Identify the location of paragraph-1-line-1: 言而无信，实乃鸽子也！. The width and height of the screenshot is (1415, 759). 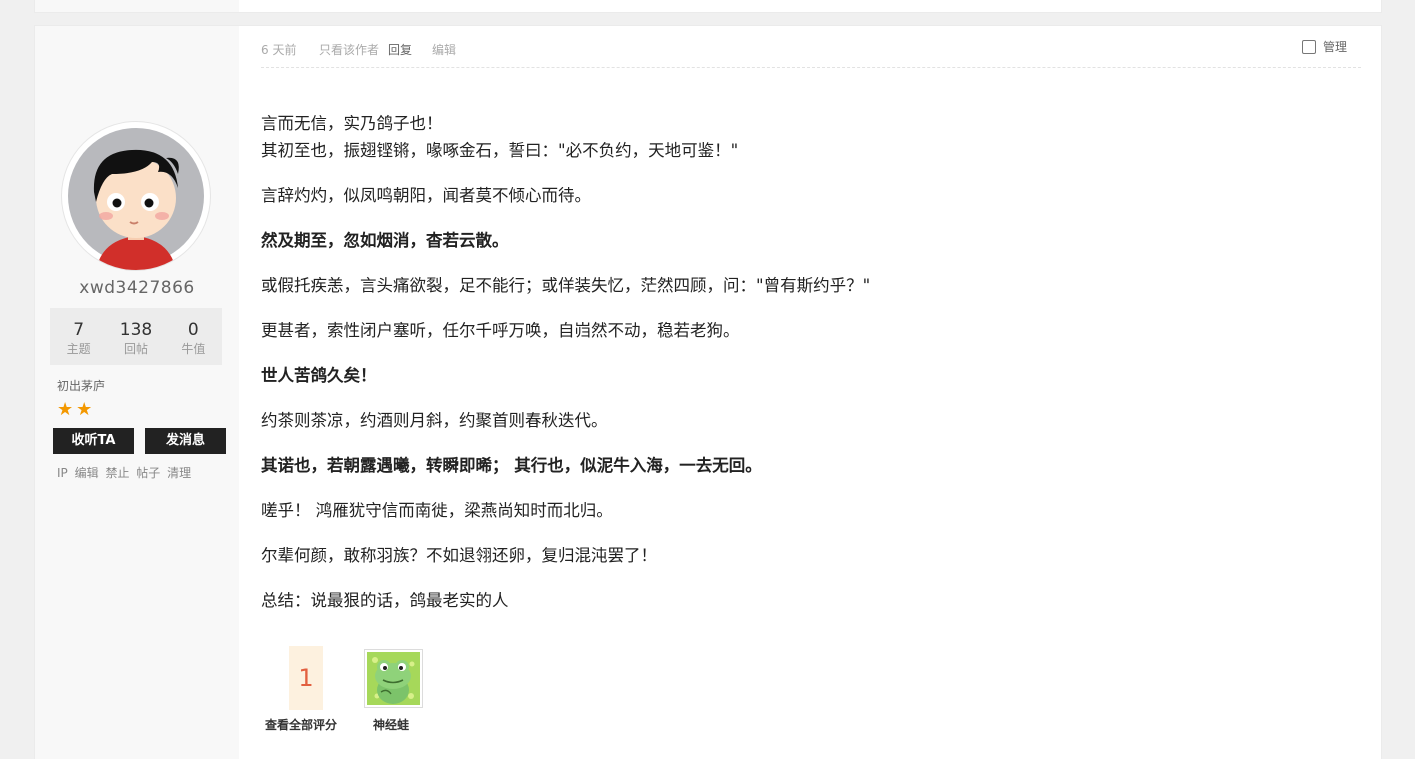
(352, 123).